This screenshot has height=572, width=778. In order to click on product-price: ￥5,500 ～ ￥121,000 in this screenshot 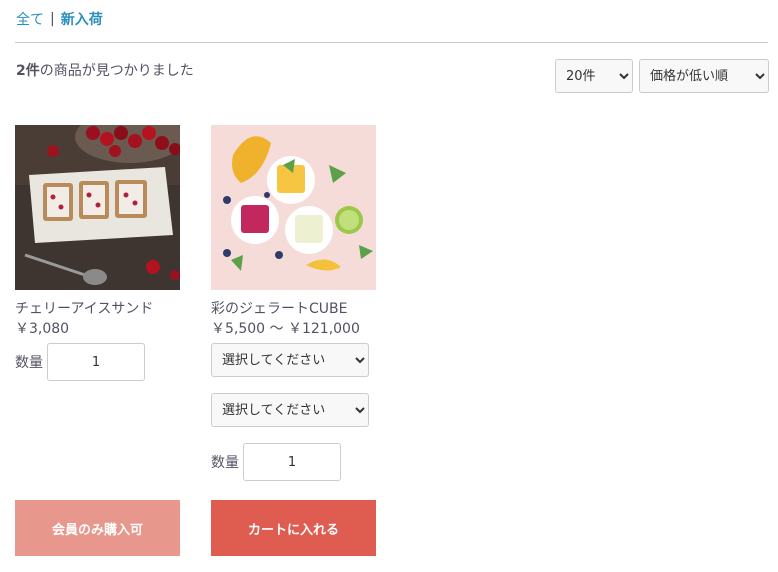, I will do `click(285, 329)`.